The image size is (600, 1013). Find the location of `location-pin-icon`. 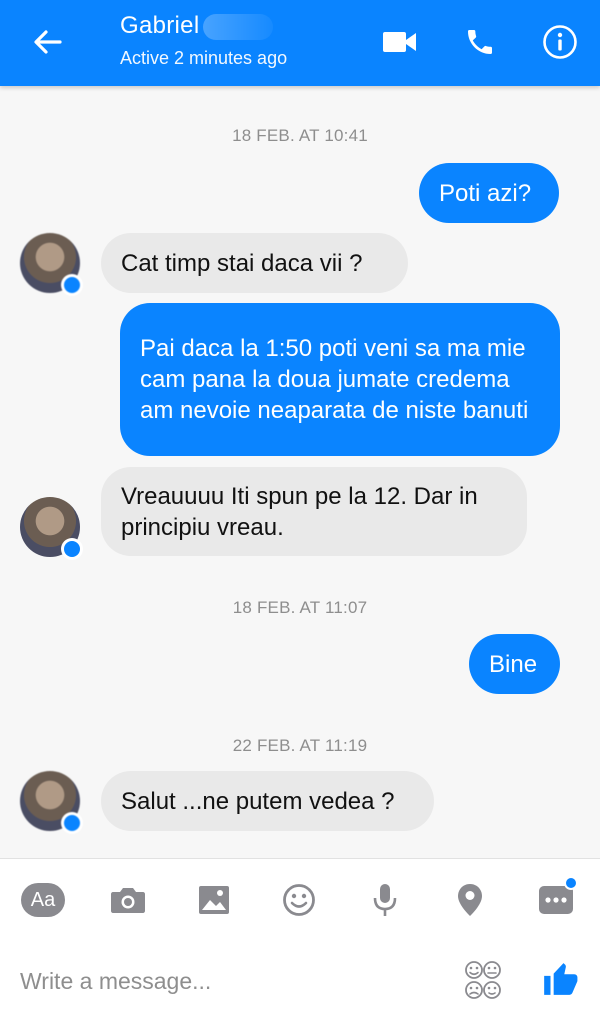

location-pin-icon is located at coordinates (470, 900).